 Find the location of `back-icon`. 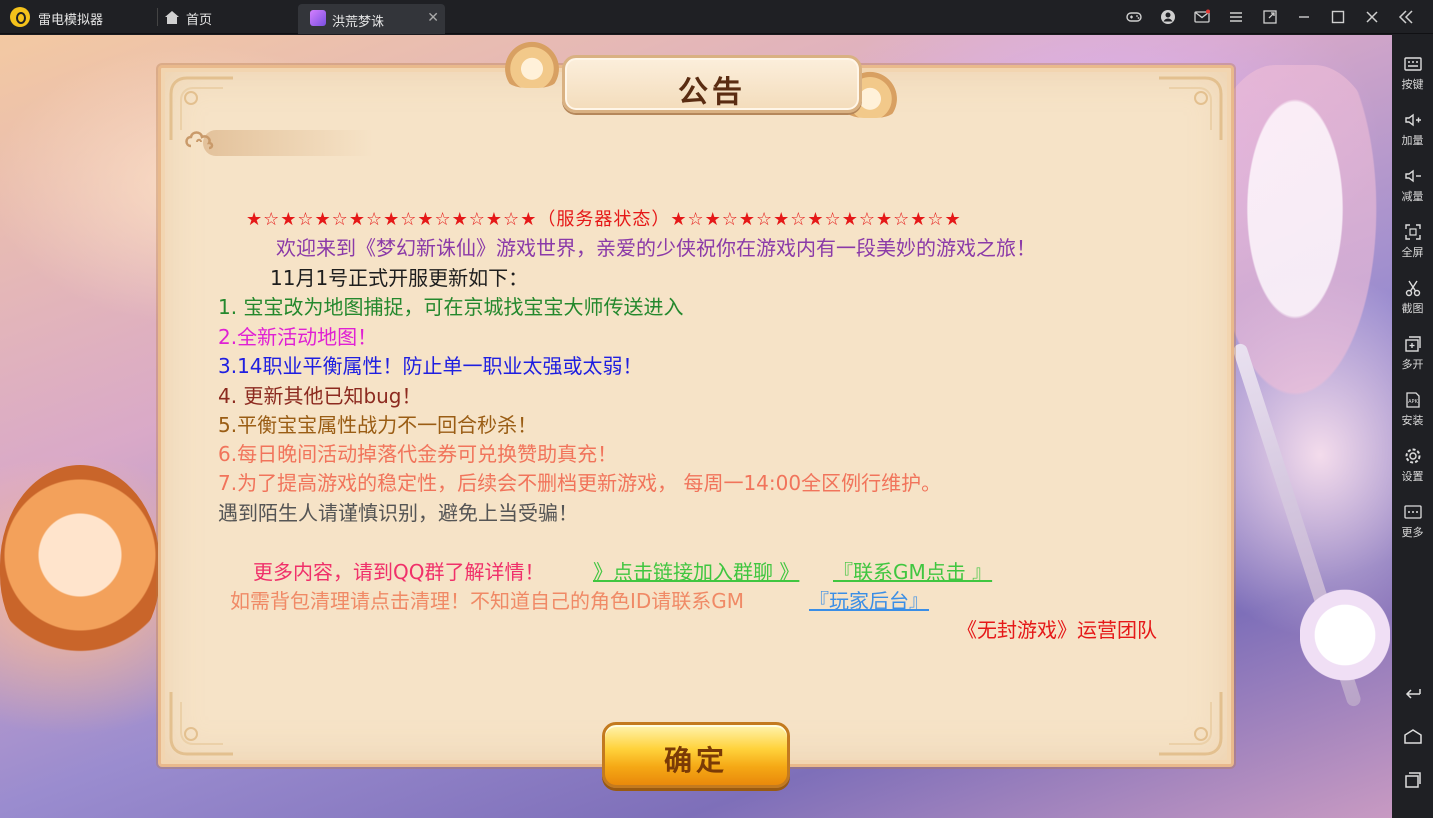

back-icon is located at coordinates (1413, 694).